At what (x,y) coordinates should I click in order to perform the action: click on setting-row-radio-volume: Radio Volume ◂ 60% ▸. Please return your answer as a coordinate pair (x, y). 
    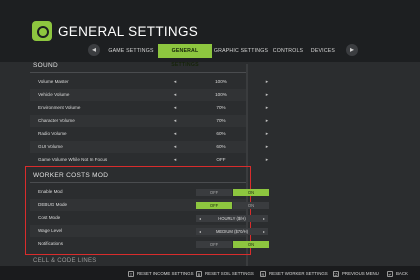
    Looking at the image, I should click on (149, 134).